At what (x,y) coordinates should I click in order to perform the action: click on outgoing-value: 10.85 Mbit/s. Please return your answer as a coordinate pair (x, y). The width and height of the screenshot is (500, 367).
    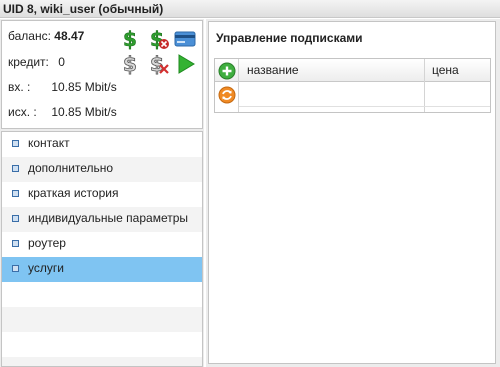
    Looking at the image, I should click on (84, 112).